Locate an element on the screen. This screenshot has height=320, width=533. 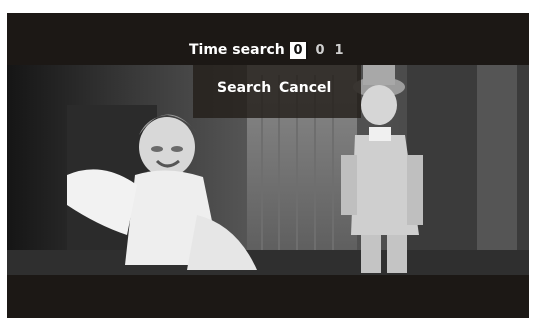
search-menu-panel: Search Cancel is located at coordinates (277, 91).